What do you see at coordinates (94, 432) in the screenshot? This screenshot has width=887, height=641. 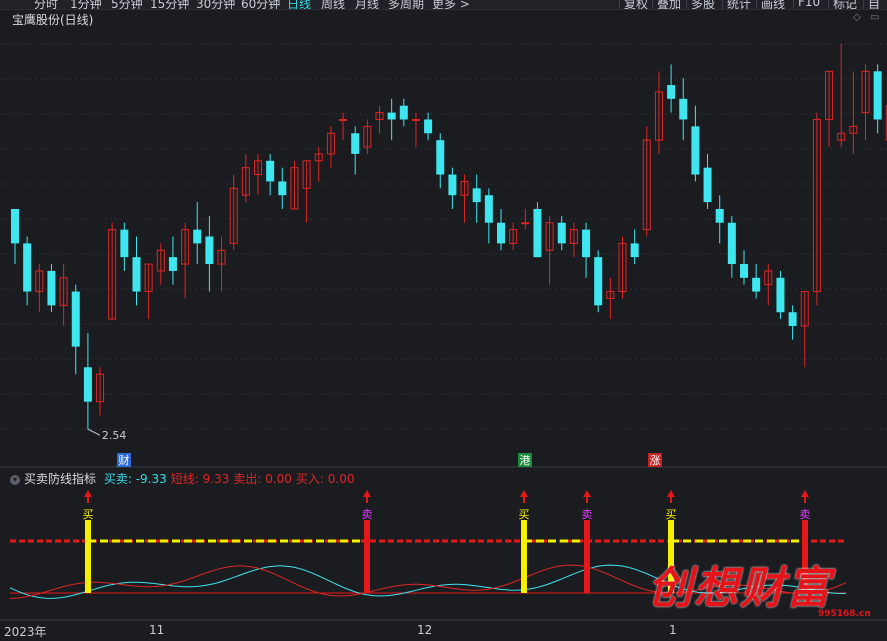 I see `low-pointer` at bounding box center [94, 432].